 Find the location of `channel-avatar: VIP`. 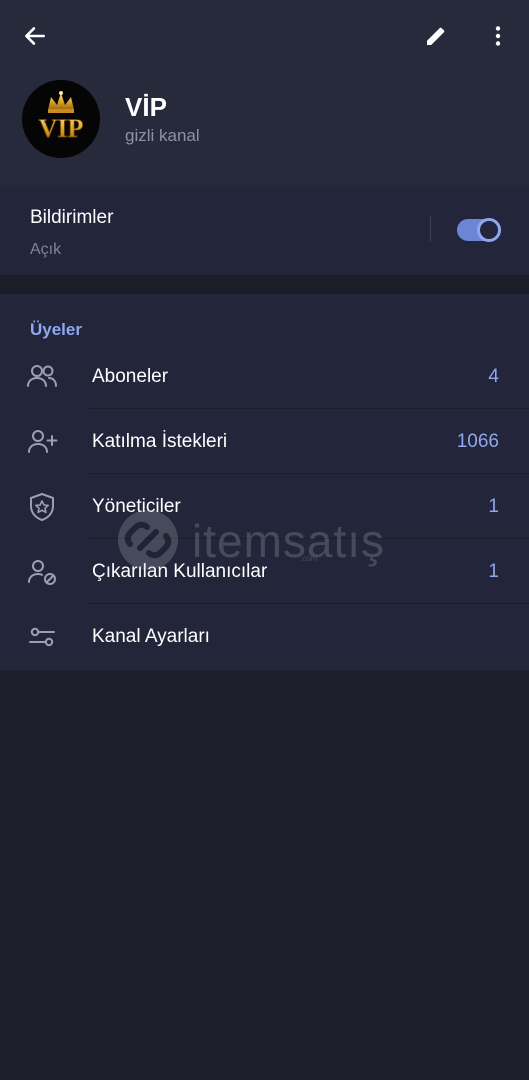

channel-avatar: VIP is located at coordinates (61, 119).